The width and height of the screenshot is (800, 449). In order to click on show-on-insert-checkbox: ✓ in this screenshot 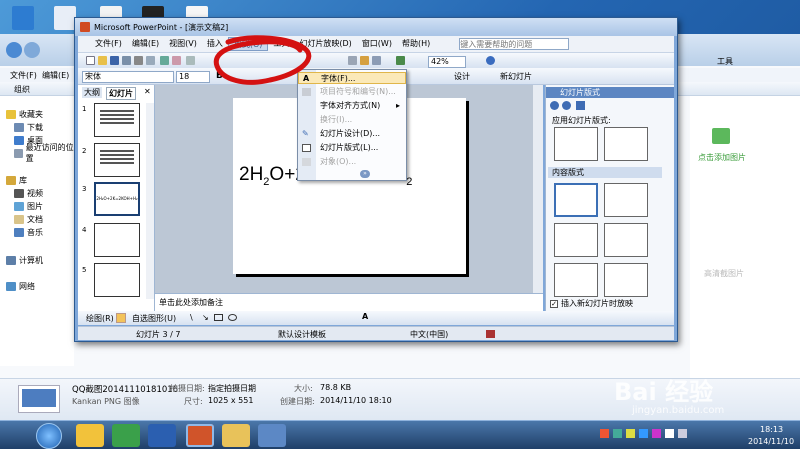, I will do `click(554, 303)`.